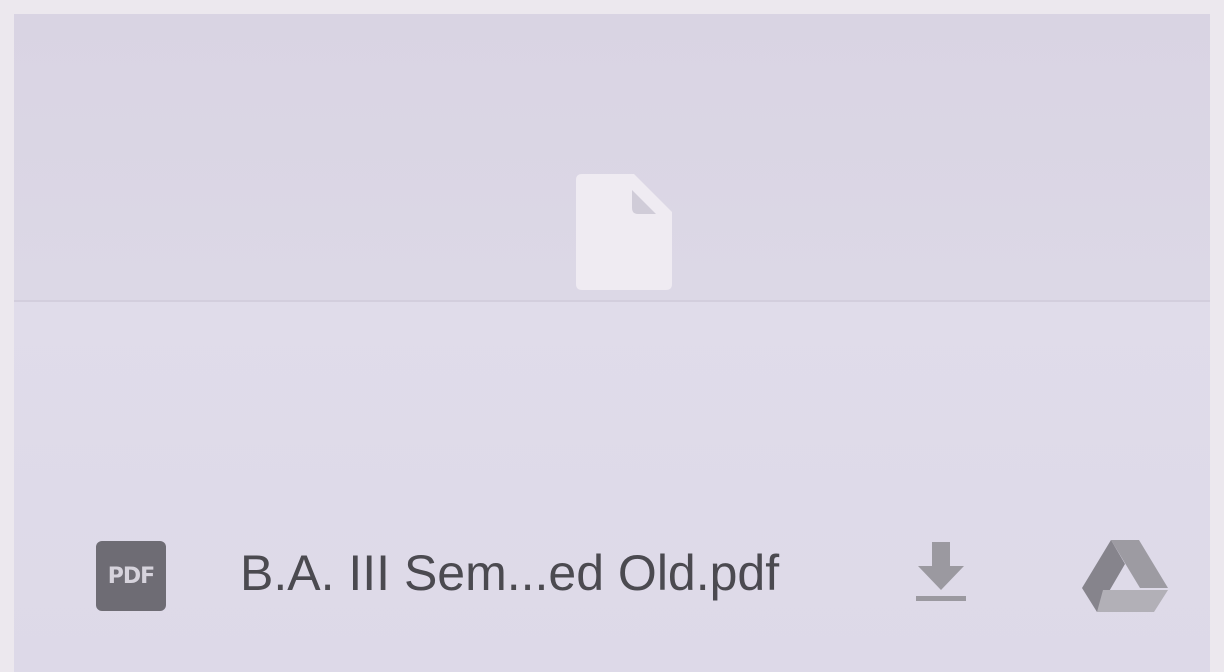  I want to click on file-name: B.A. III Sem...ed Old.pdf, so click(509, 573).